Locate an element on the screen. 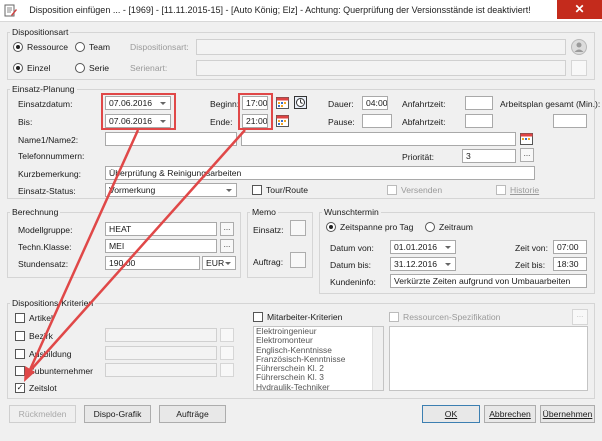 This screenshot has height=441, width=602. dauer-field: 04:00 is located at coordinates (375, 103).